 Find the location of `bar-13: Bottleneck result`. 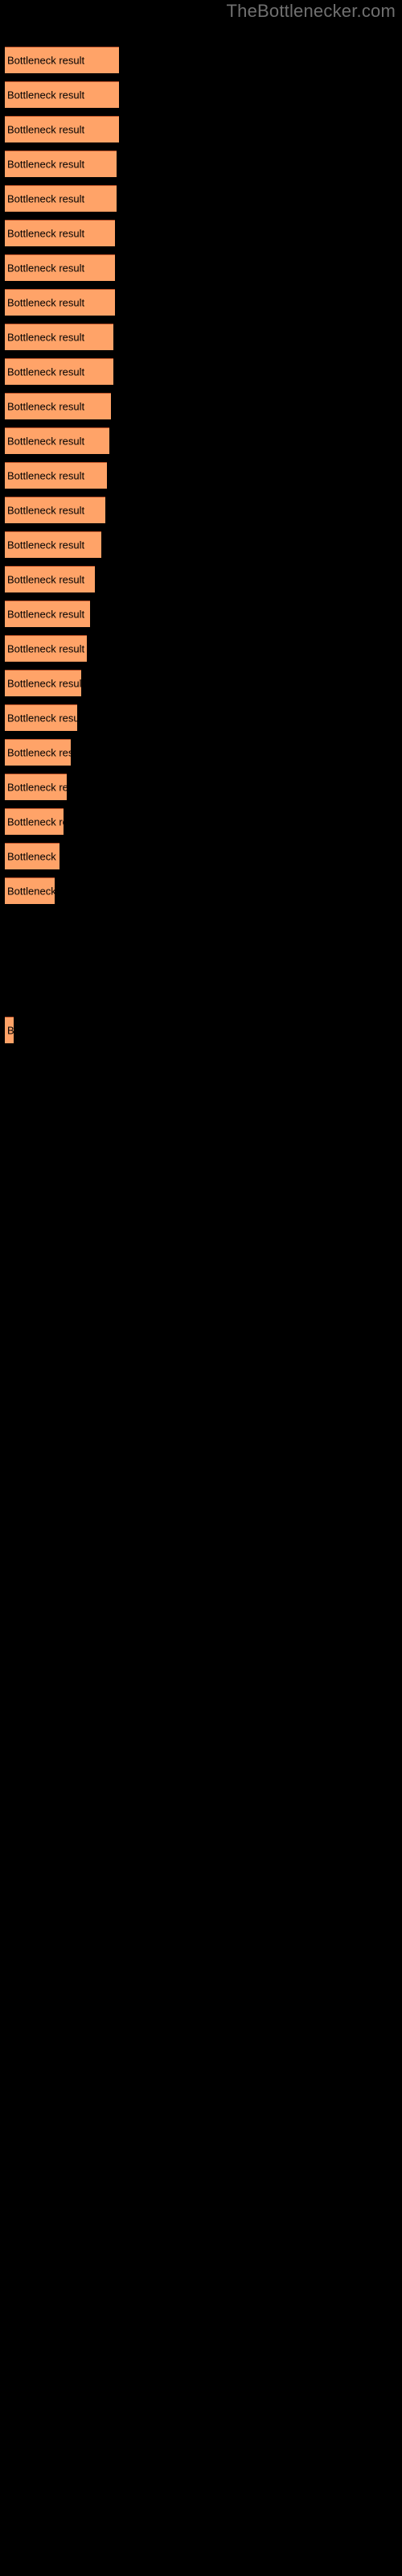

bar-13: Bottleneck result is located at coordinates (56, 475).